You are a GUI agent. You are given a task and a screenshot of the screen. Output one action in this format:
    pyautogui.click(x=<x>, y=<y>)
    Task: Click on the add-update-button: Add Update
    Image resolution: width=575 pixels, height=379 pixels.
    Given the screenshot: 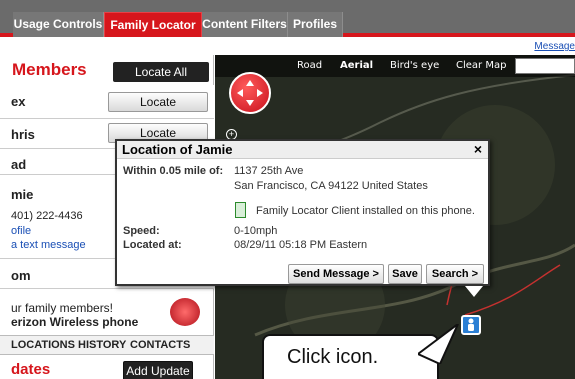 What is the action you would take?
    pyautogui.click(x=158, y=370)
    